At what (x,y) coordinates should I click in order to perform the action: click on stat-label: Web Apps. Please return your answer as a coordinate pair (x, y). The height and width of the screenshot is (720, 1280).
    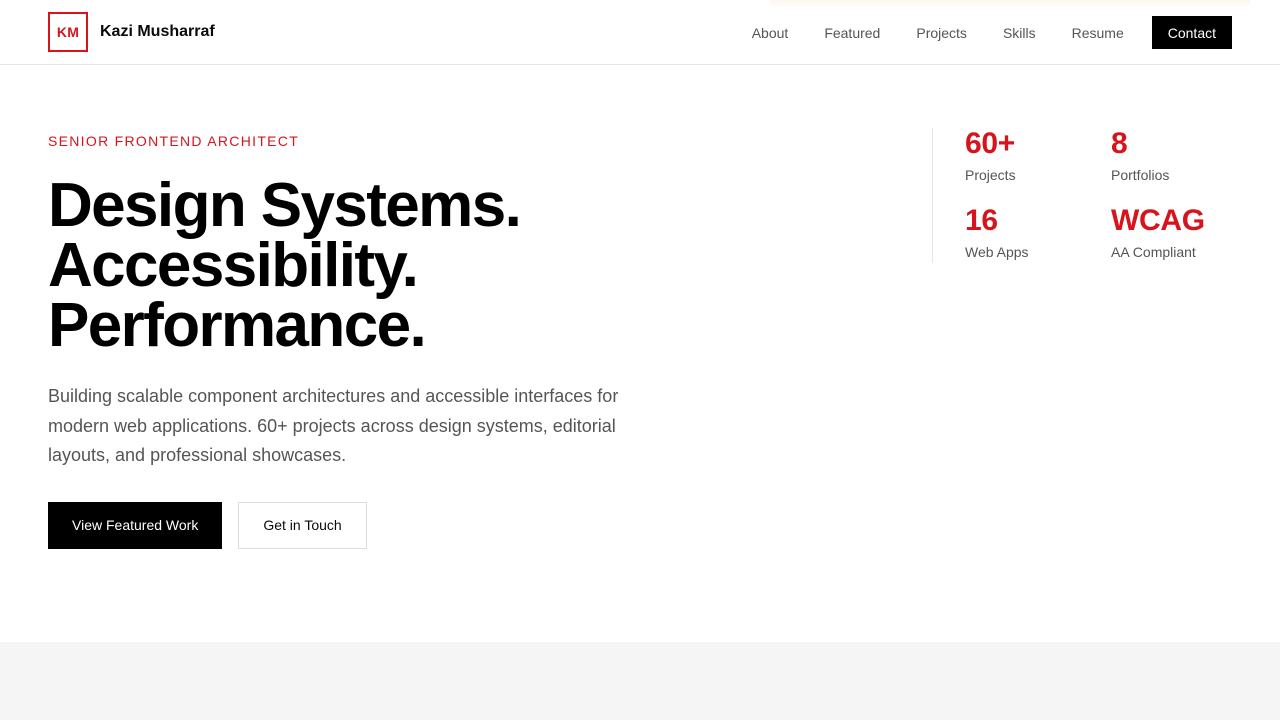
    Looking at the image, I should click on (997, 251).